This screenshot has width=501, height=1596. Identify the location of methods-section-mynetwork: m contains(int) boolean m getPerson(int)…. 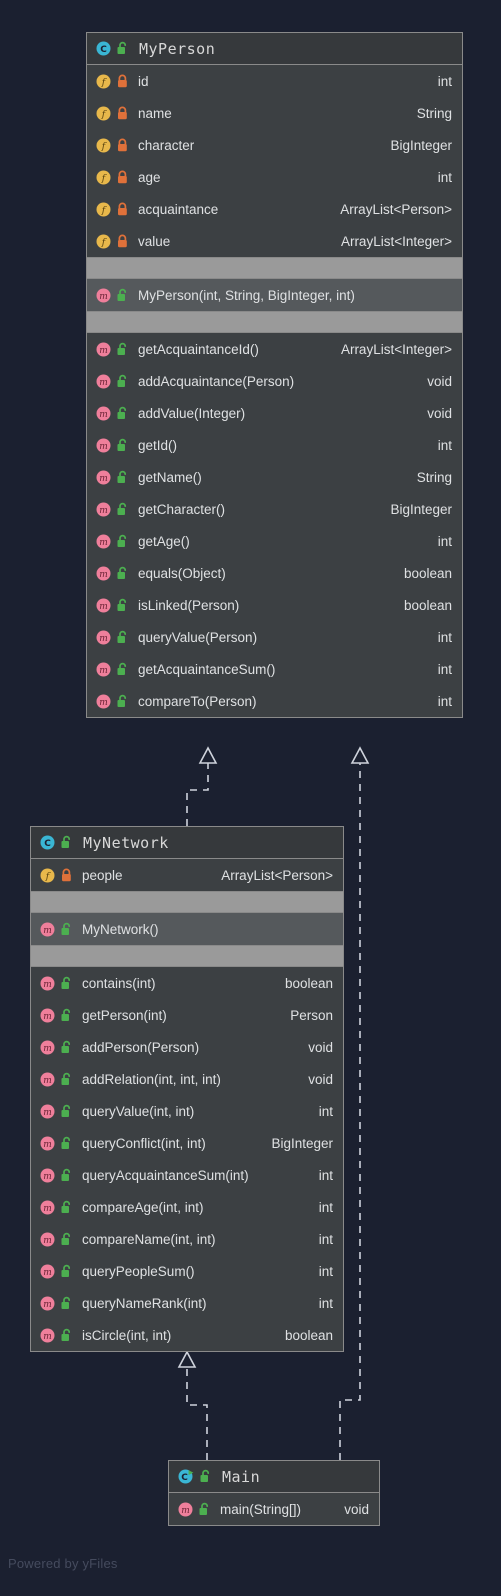
(187, 1159).